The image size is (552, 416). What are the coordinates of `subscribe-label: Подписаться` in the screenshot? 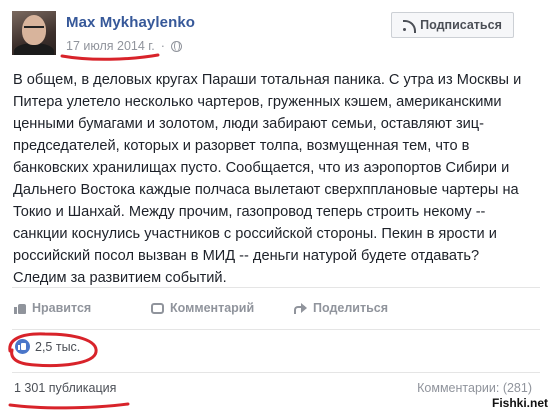 It's located at (461, 25).